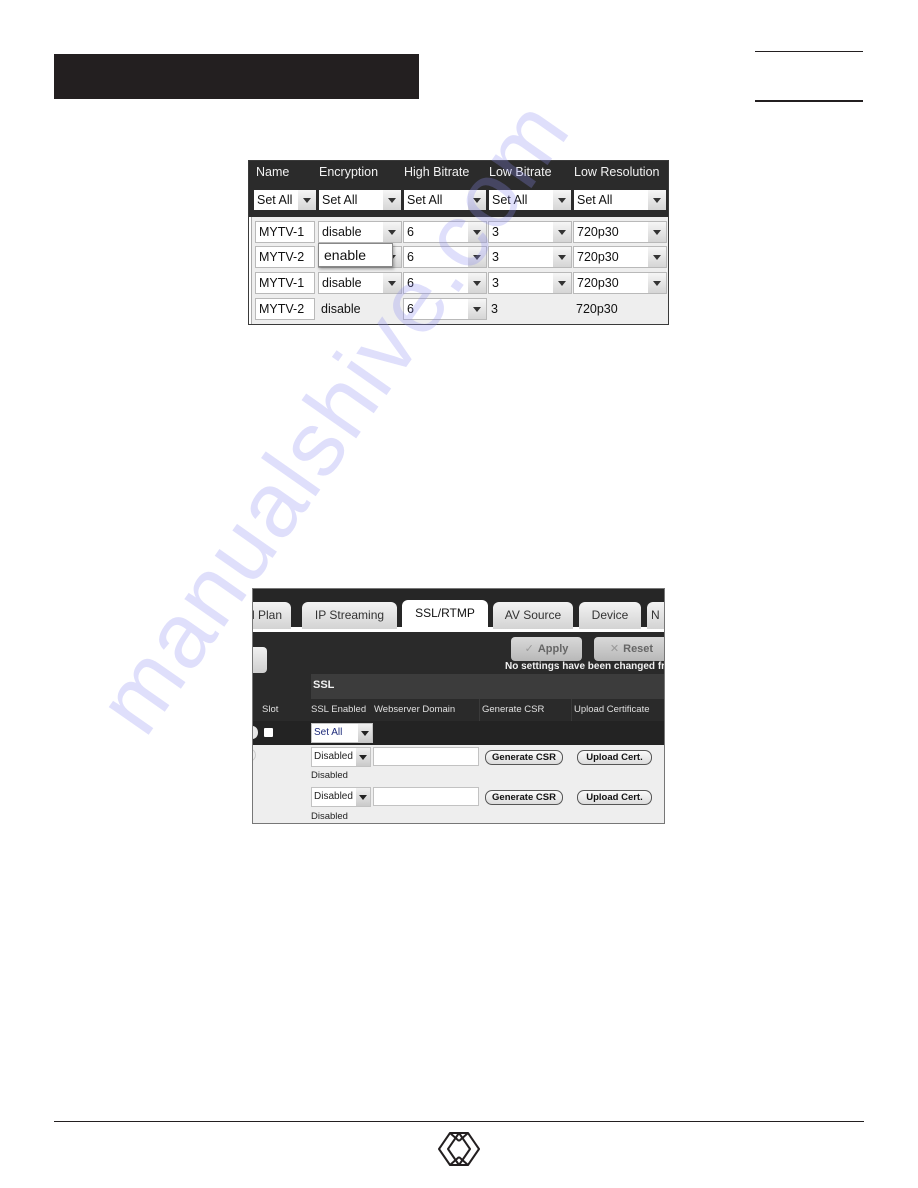 Image resolution: width=918 pixels, height=1188 pixels. What do you see at coordinates (250, 270) in the screenshot?
I see `row-selector-edge` at bounding box center [250, 270].